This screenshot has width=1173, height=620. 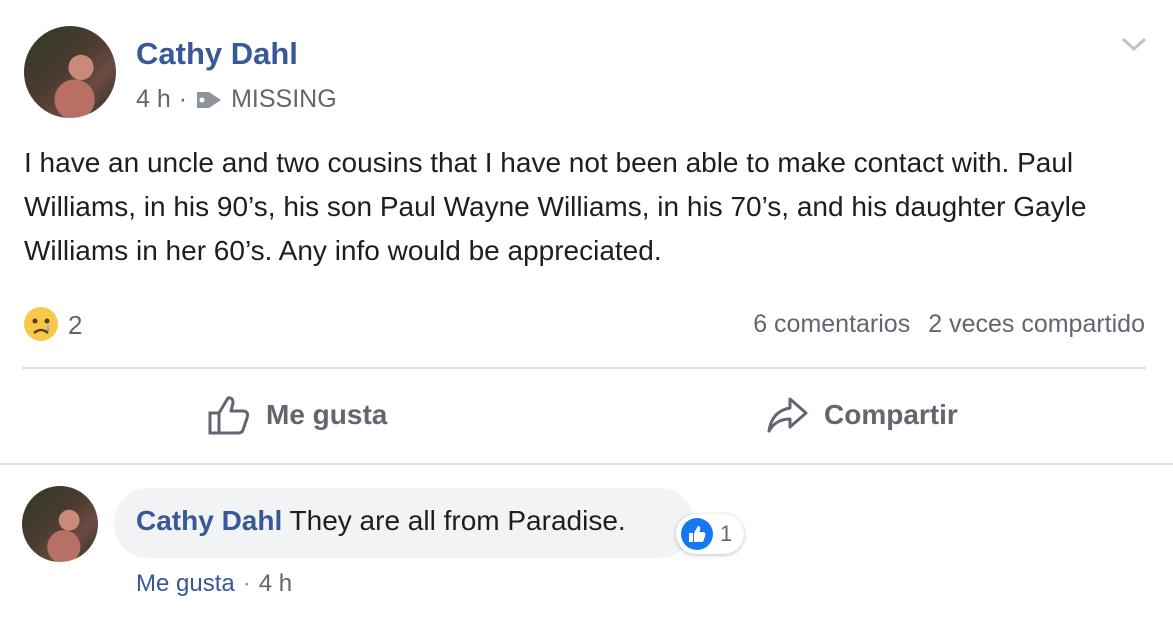 What do you see at coordinates (726, 533) in the screenshot?
I see `comment-like-count: 1` at bounding box center [726, 533].